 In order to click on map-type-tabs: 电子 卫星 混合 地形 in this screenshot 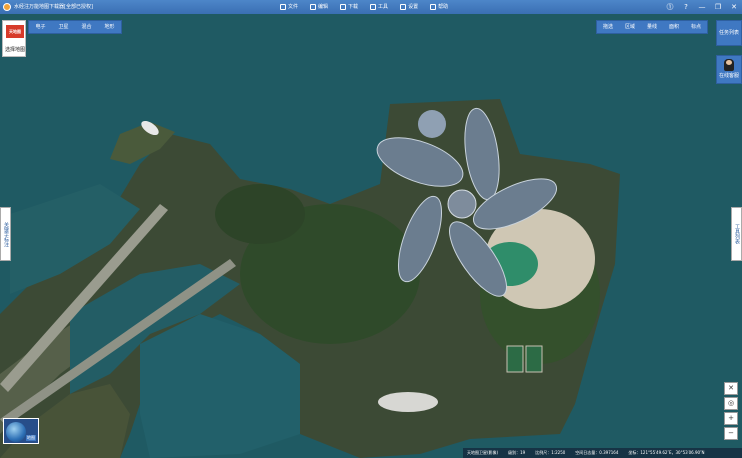, I will do `click(75, 27)`.